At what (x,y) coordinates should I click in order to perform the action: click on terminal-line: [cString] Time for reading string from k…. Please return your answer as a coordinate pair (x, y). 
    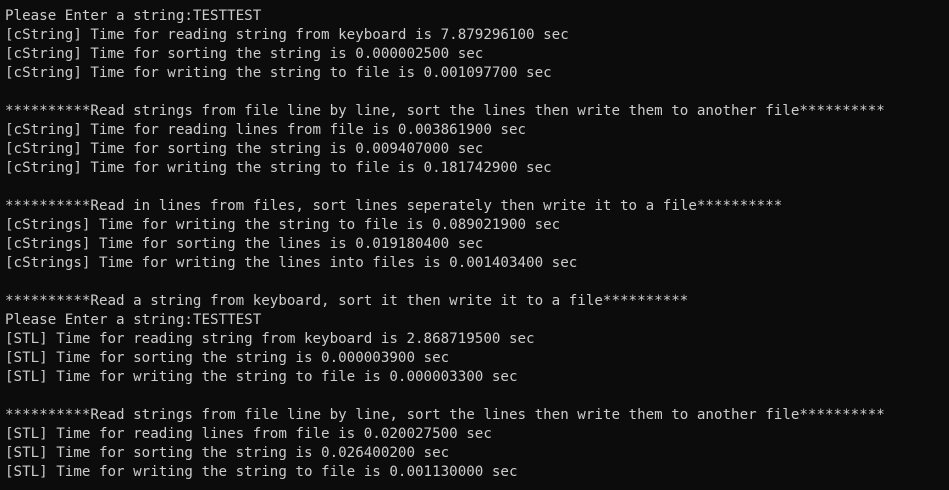
    Looking at the image, I should click on (287, 35).